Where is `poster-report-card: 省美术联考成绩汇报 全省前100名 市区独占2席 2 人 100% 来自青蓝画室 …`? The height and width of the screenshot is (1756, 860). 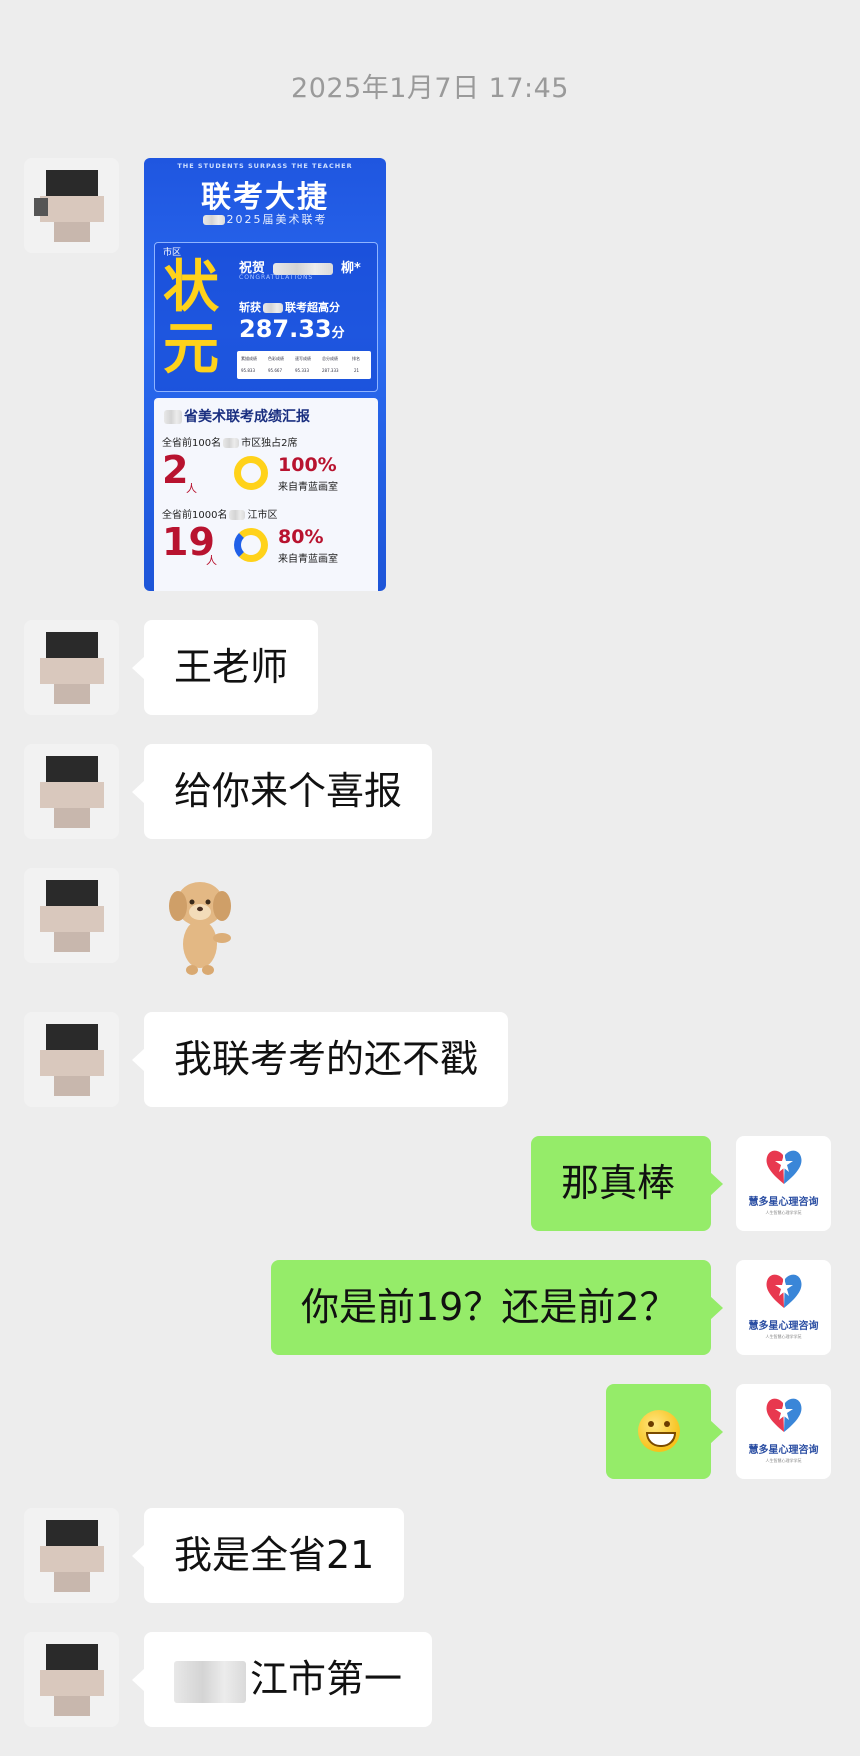
poster-report-card: 省美术联考成绩汇报 全省前100名 市区独占2席 2 人 100% 来自青蓝画室 … is located at coordinates (266, 494).